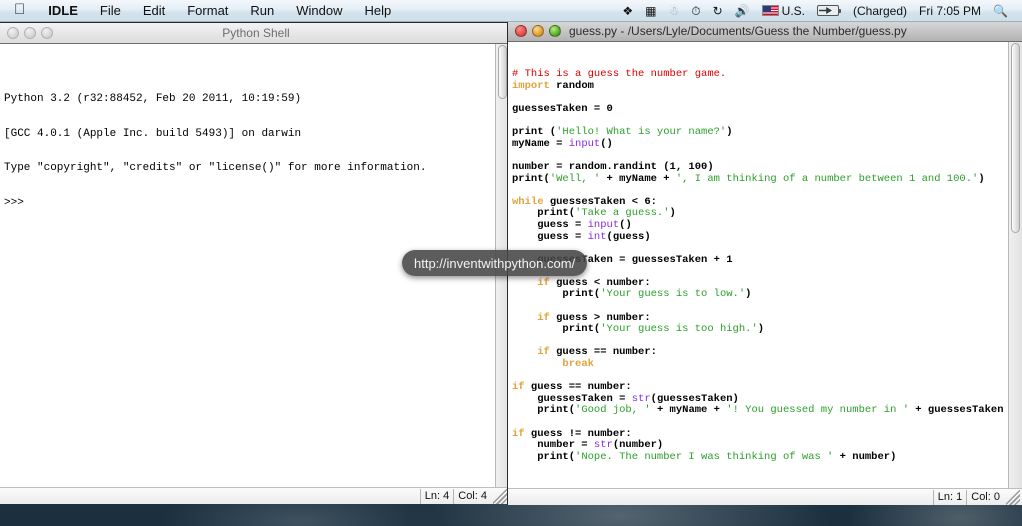 The height and width of the screenshot is (526, 1022). What do you see at coordinates (502, 72) in the screenshot?
I see `shell-scrollbar-thumb` at bounding box center [502, 72].